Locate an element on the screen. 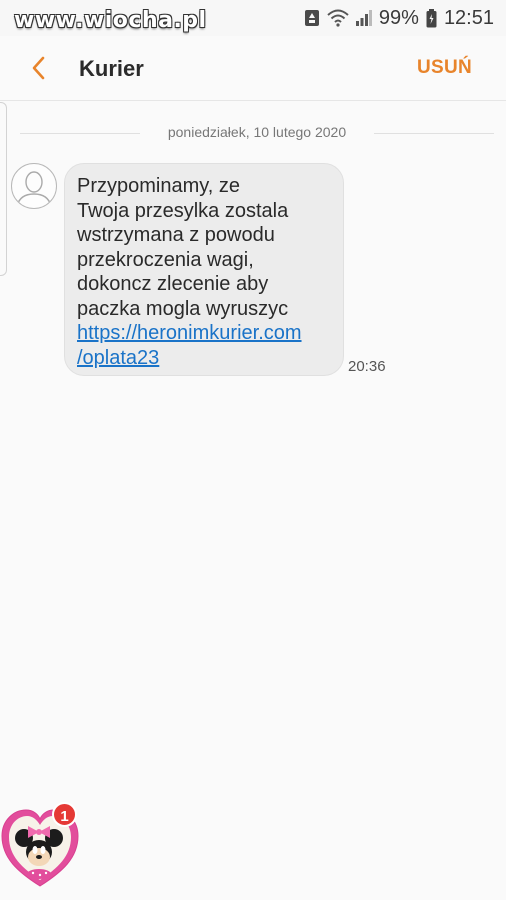 This screenshot has height=900, width=506. message-timestamp: 20:36 is located at coordinates (367, 366).